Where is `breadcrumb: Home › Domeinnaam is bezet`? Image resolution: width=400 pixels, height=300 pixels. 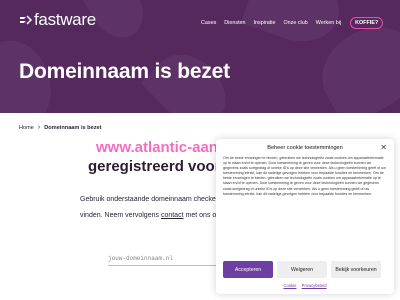
breadcrumb: Home › Domeinnaam is bezet is located at coordinates (60, 127).